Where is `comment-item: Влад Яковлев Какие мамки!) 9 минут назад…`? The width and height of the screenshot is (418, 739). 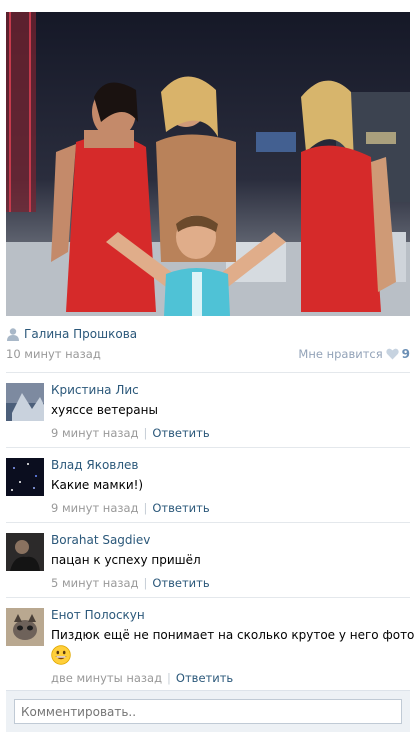 comment-item: Влад Яковлев Какие мамки!) 9 минут назад… is located at coordinates (208, 488).